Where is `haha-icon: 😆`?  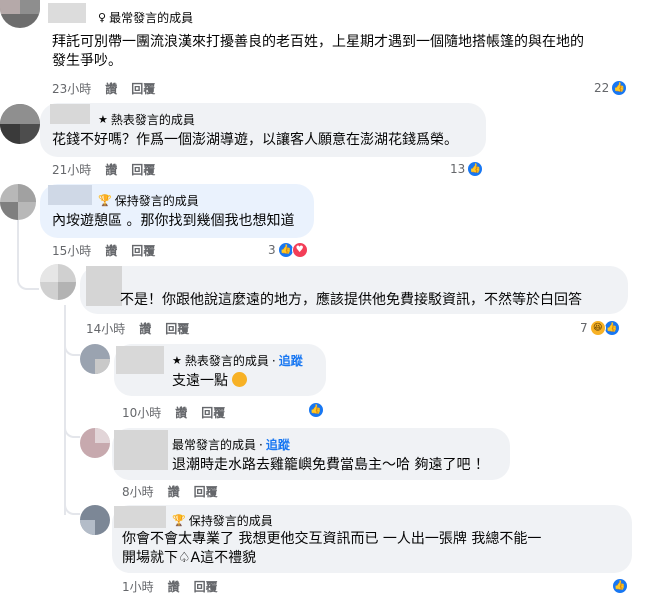 haha-icon: 😆 is located at coordinates (597, 328).